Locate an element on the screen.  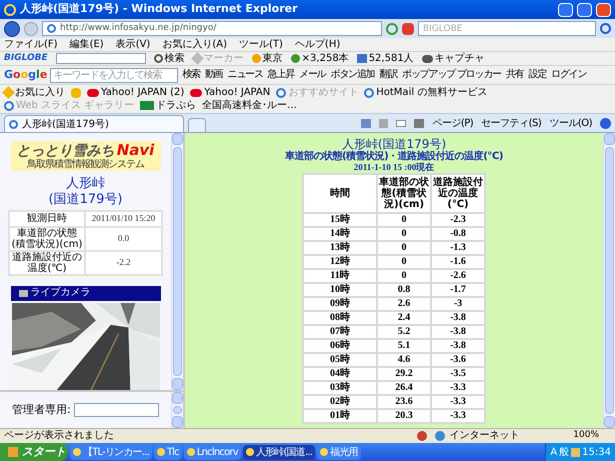
table-cell: 4.6 is located at coordinates (404, 360).